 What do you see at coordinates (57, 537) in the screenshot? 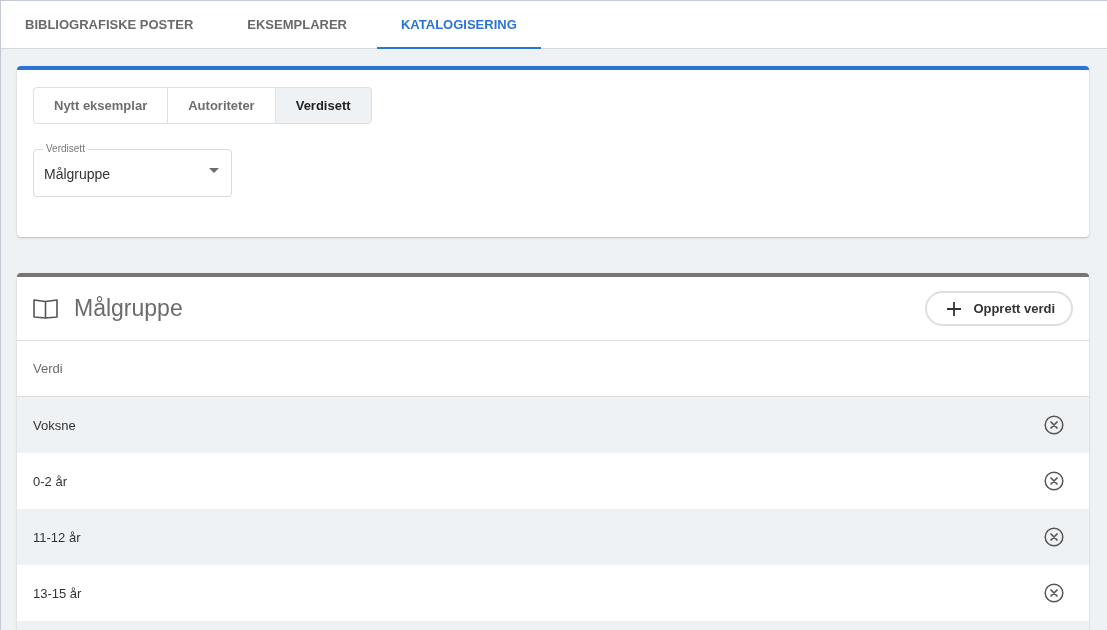
I see `table-cell: 11-12 år` at bounding box center [57, 537].